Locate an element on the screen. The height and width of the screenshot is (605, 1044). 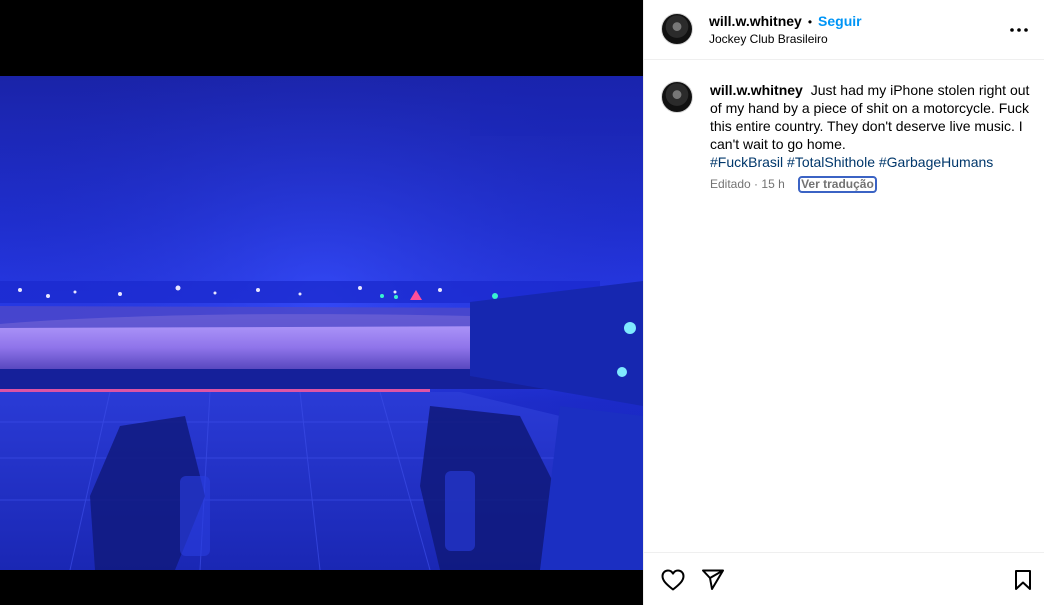
heart-icon is located at coordinates (673, 580).